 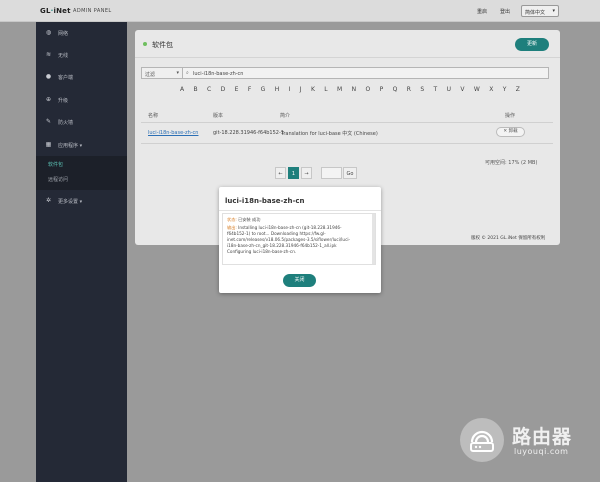 I want to click on alphabet-letter: F, so click(x=249, y=91).